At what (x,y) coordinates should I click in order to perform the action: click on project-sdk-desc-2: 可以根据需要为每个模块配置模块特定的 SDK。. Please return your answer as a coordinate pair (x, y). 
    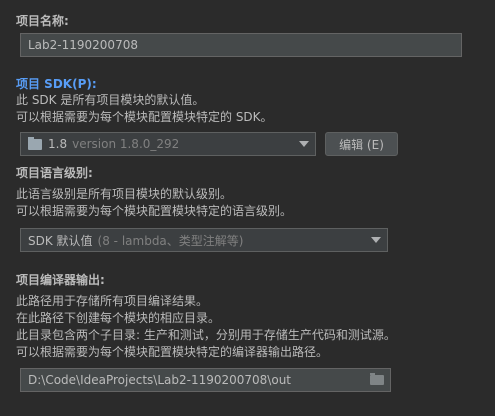
    Looking at the image, I should click on (144, 117).